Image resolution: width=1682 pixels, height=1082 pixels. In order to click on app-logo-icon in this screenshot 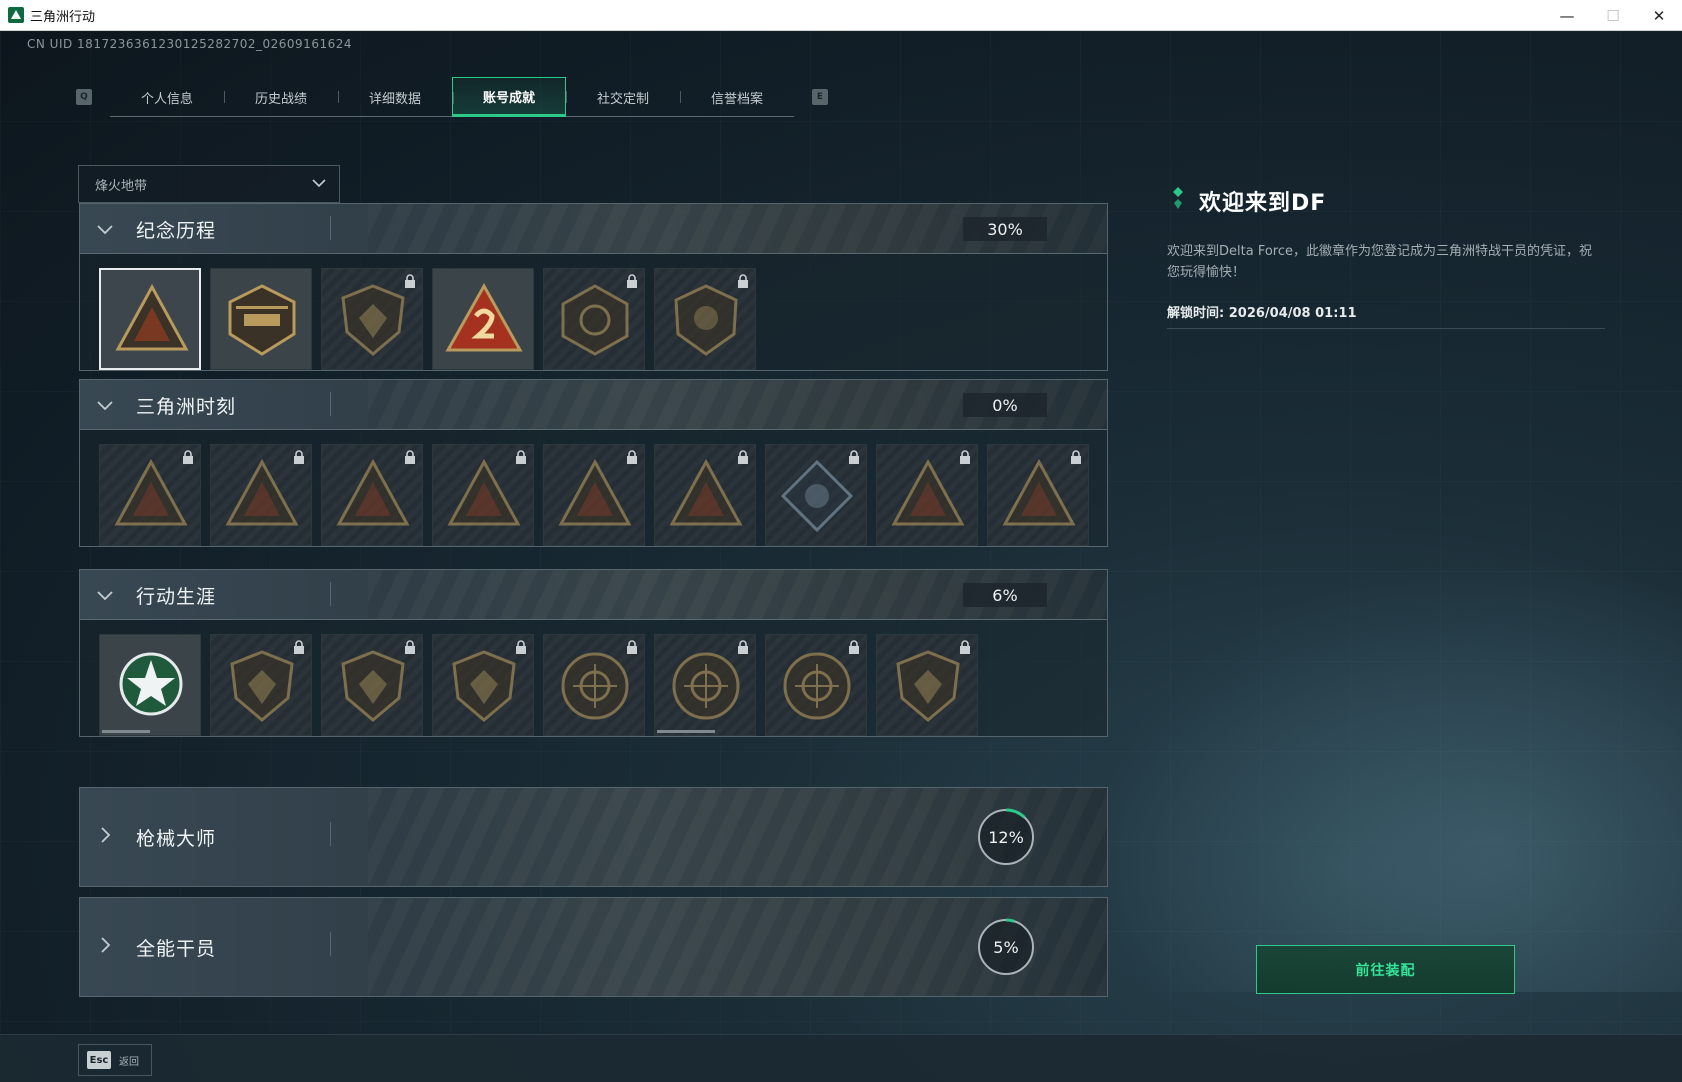, I will do `click(16, 15)`.